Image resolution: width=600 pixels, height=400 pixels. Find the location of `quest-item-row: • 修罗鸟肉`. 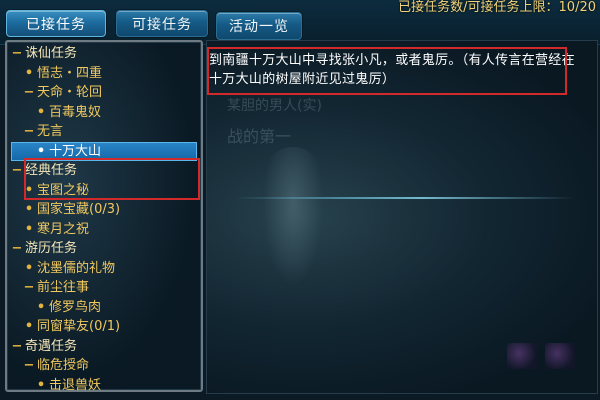

quest-item-row: • 修罗鸟肉 is located at coordinates (104, 308).